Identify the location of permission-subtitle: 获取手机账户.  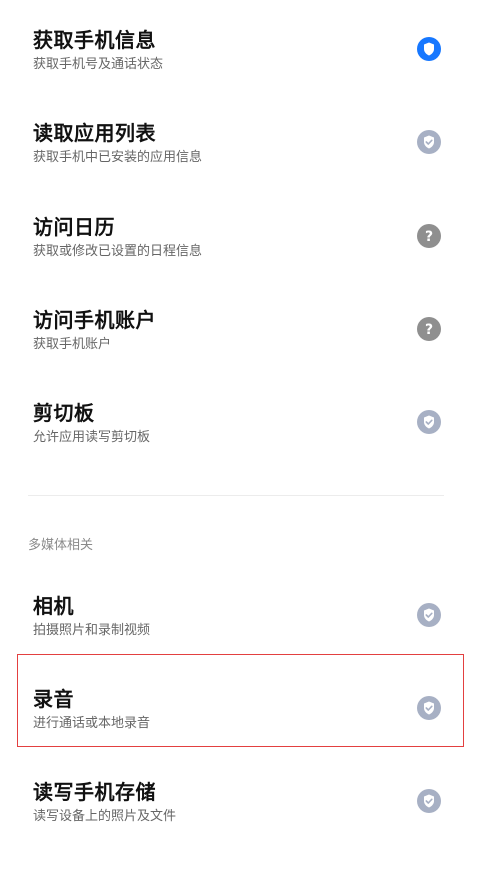
(72, 344).